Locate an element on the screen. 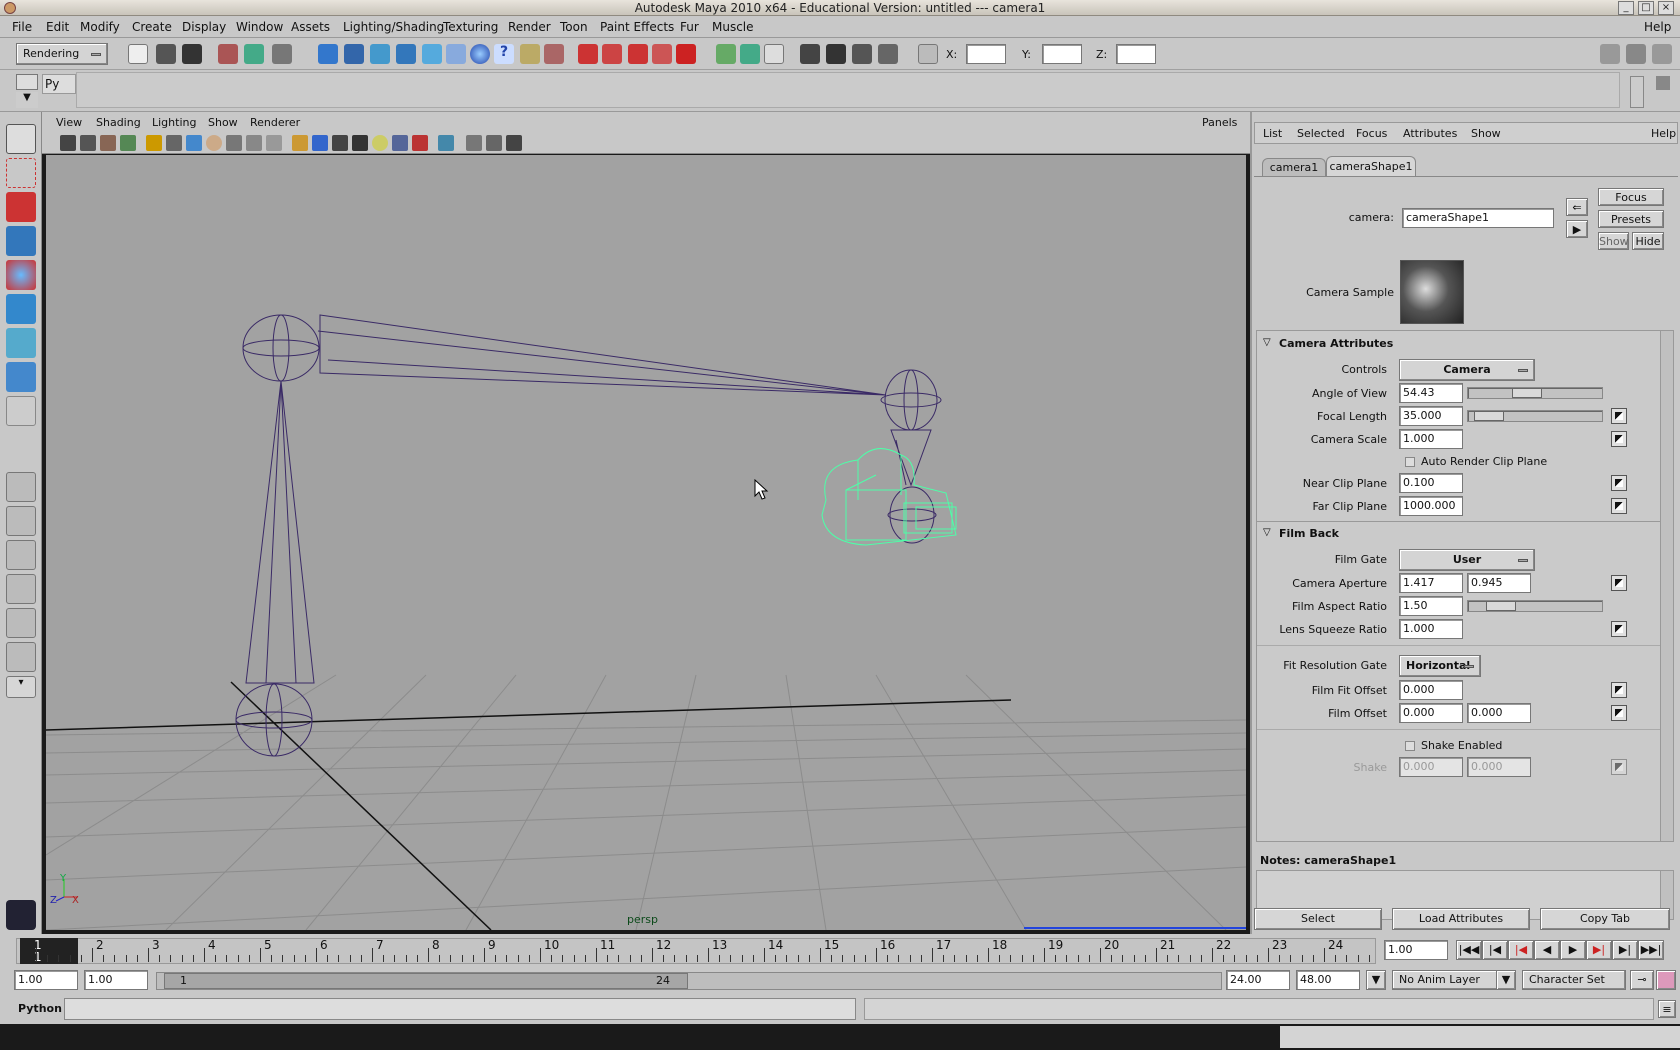 This screenshot has width=1680, height=1050. anim-preferences-icon is located at coordinates (1666, 980).